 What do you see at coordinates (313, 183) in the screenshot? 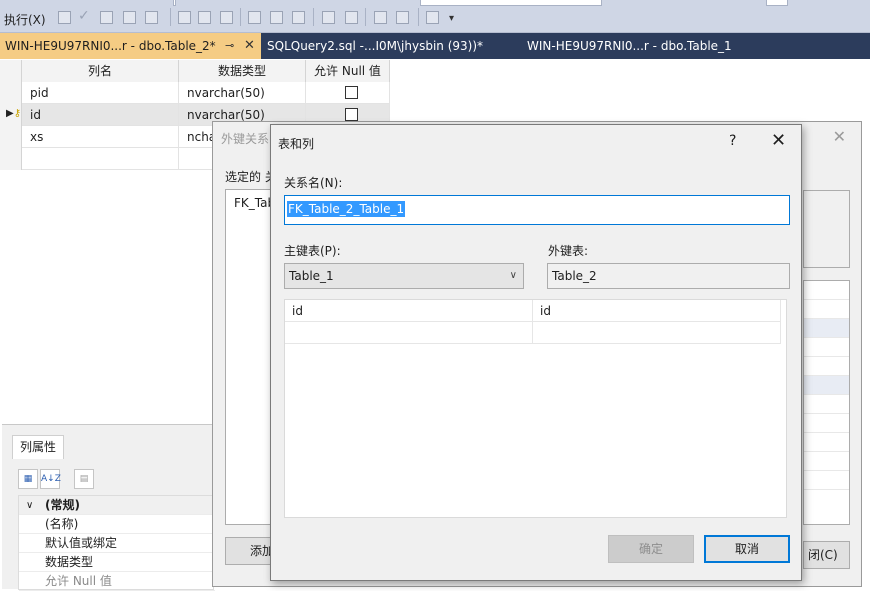
I see `relationship-name-label: 关系名(N):` at bounding box center [313, 183].